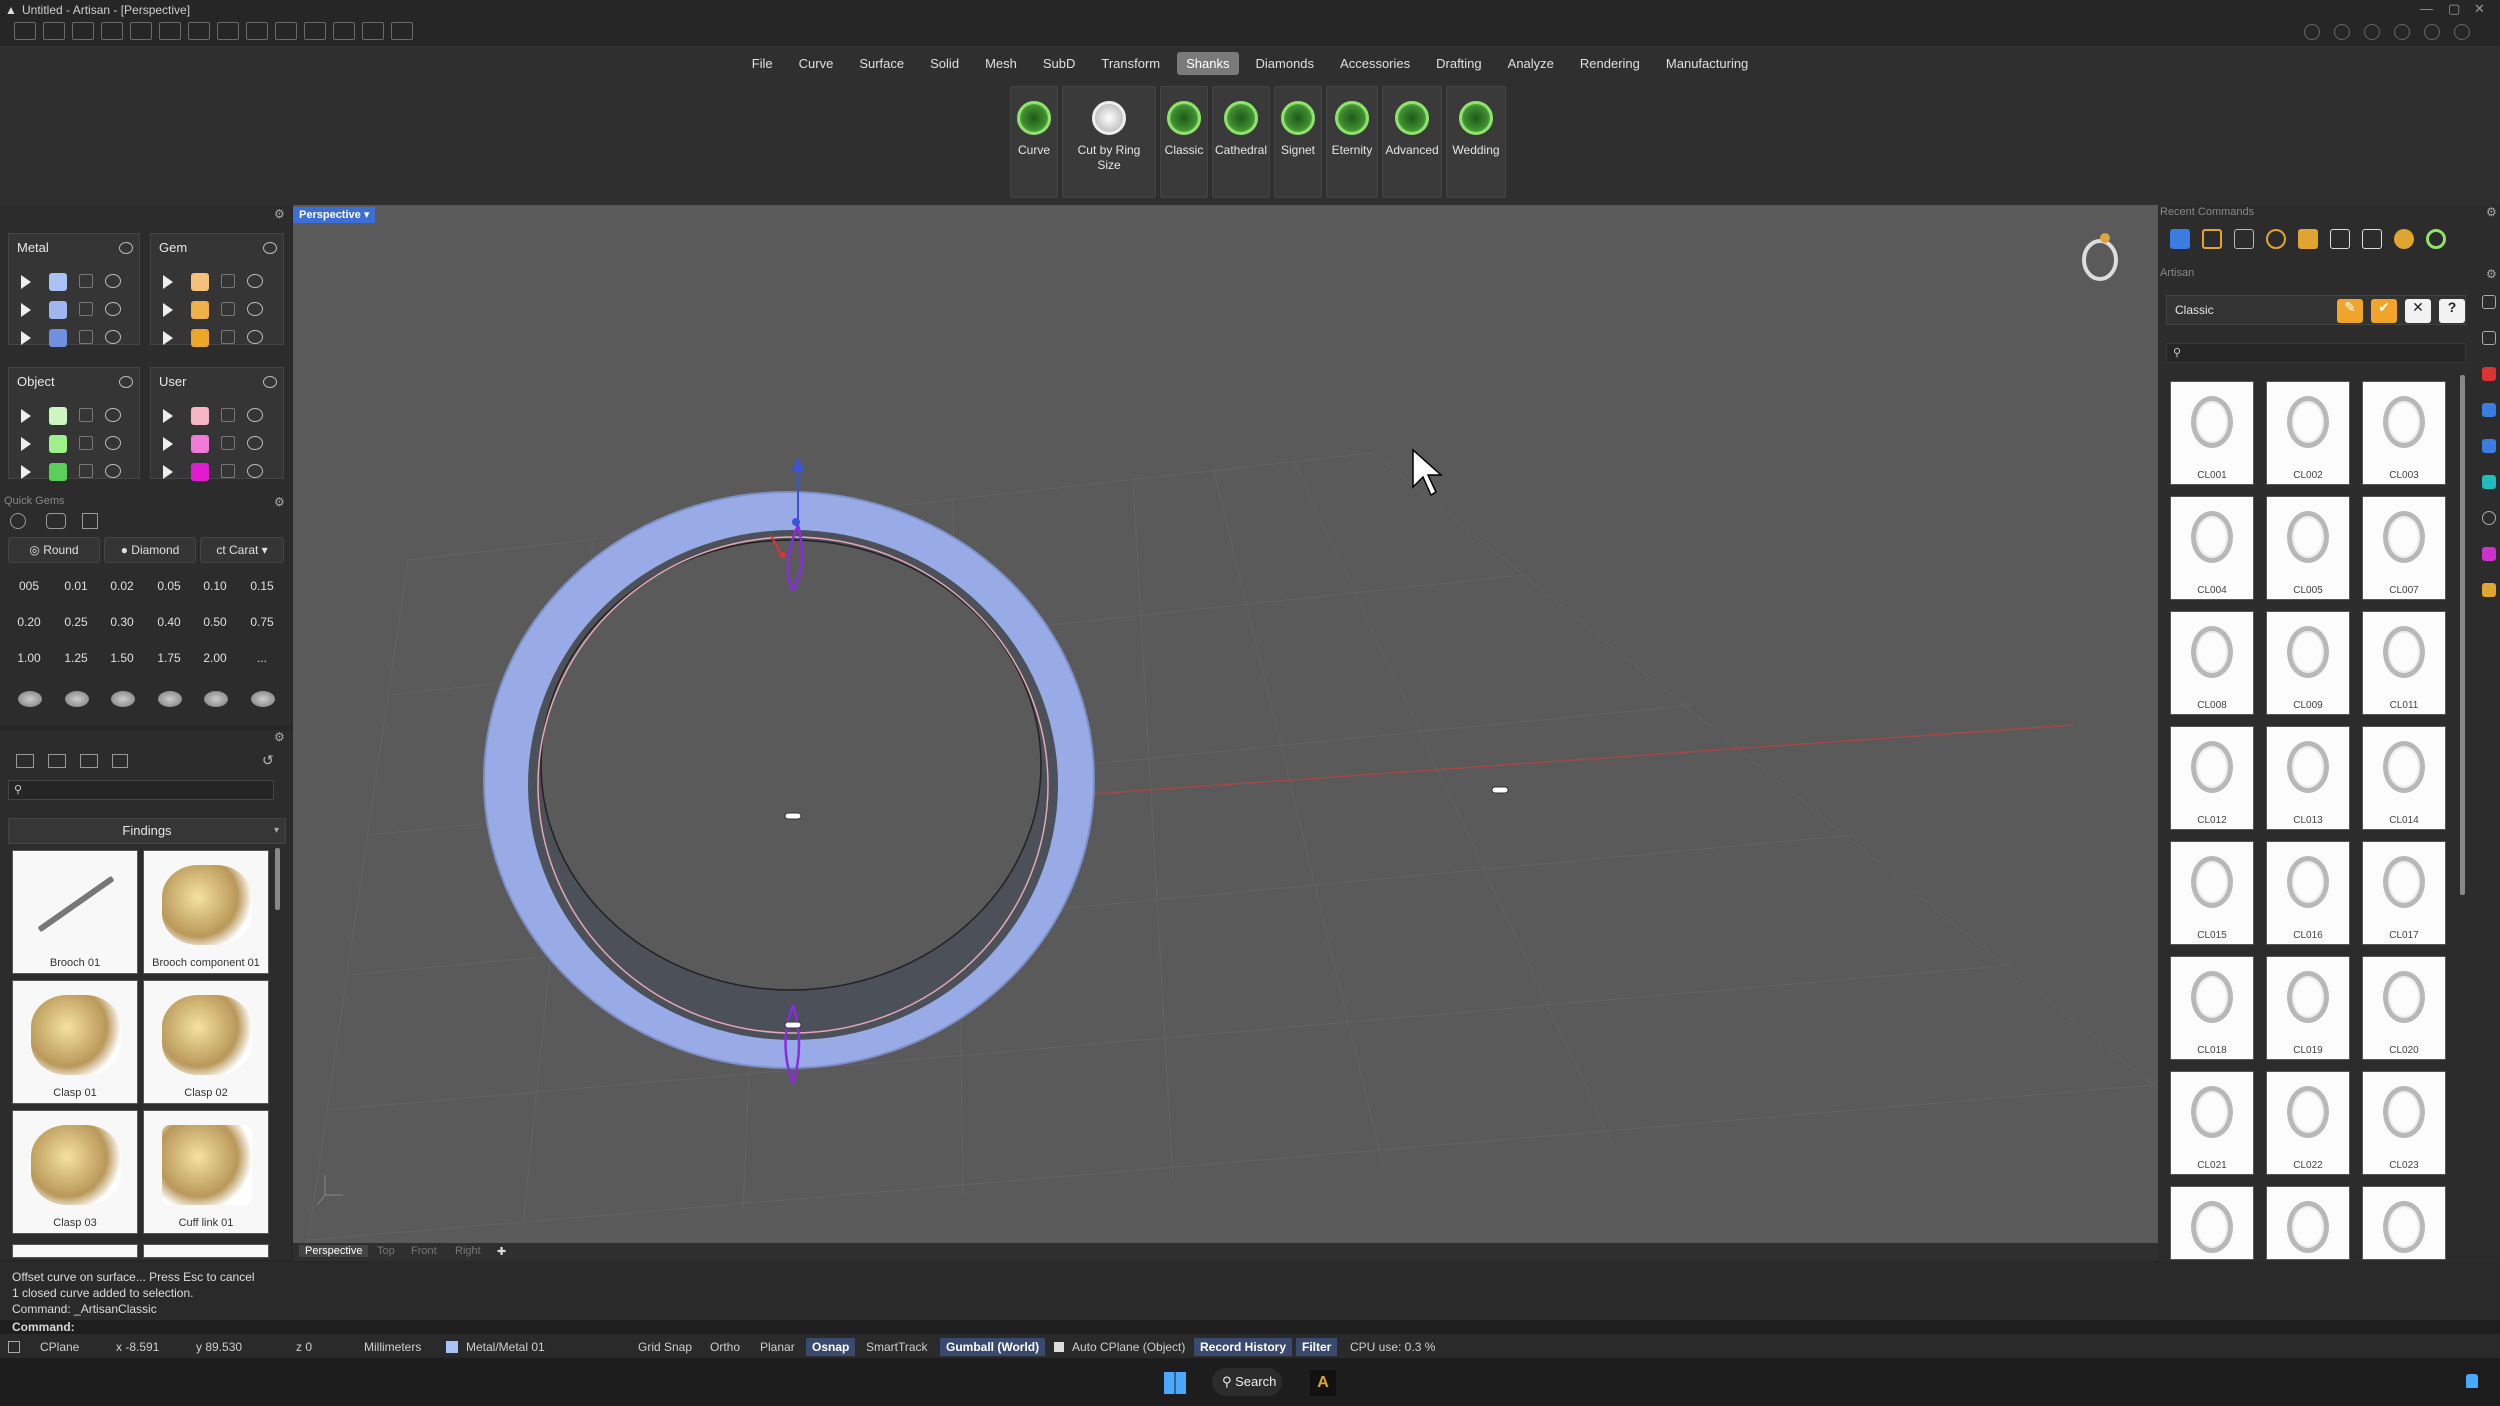 This screenshot has width=2500, height=1406. What do you see at coordinates (793, 816) in the screenshot?
I see `control-point` at bounding box center [793, 816].